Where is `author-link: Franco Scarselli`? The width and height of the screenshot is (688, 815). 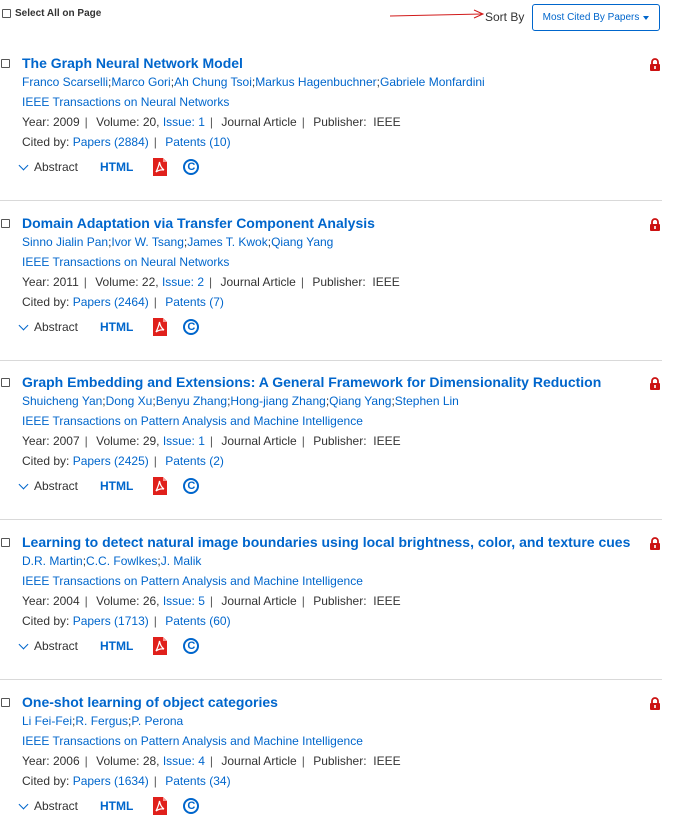
author-link: Franco Scarselli is located at coordinates (65, 82).